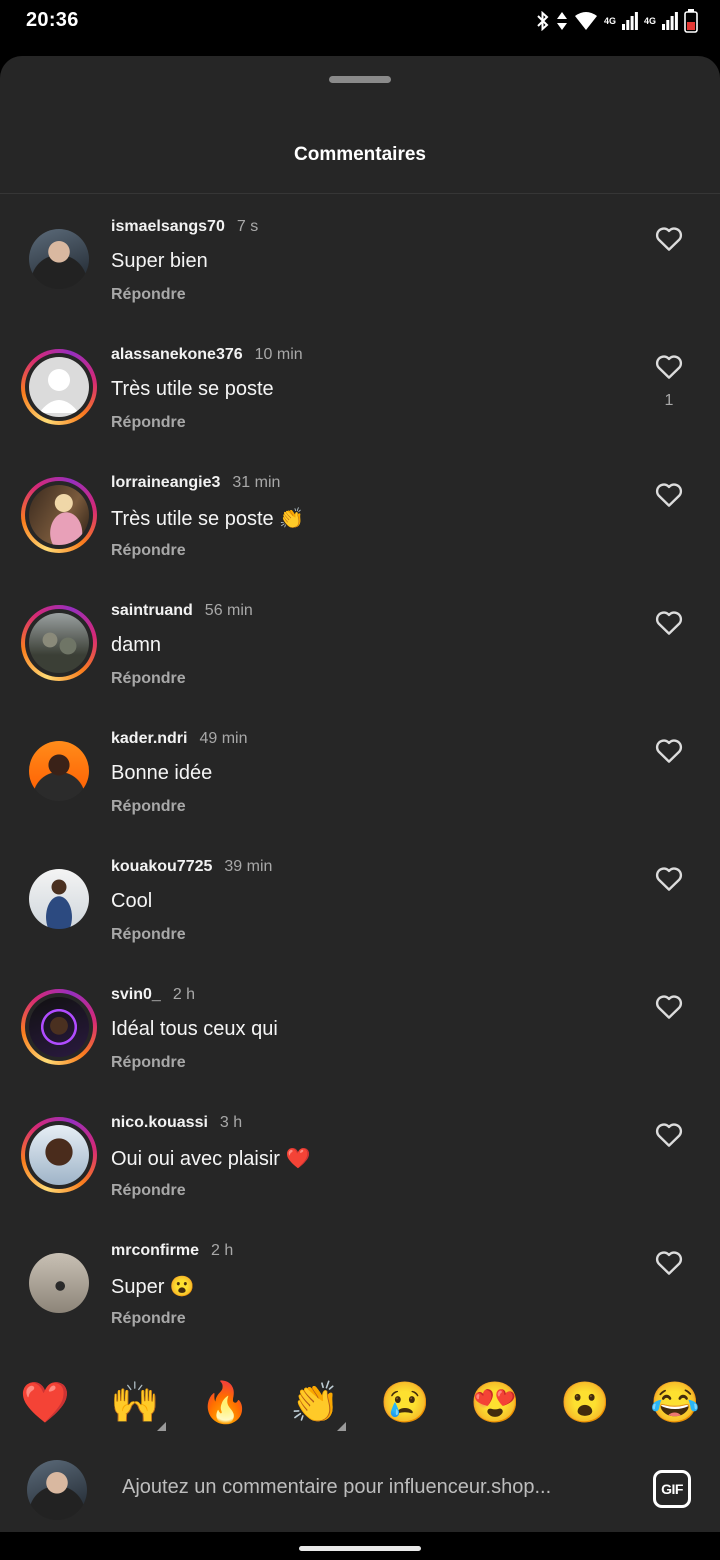 This screenshot has width=720, height=1560. Describe the element at coordinates (360, 776) in the screenshot. I see `comment-item: kader.ndri 49 min Bonne idée Répondre` at that location.